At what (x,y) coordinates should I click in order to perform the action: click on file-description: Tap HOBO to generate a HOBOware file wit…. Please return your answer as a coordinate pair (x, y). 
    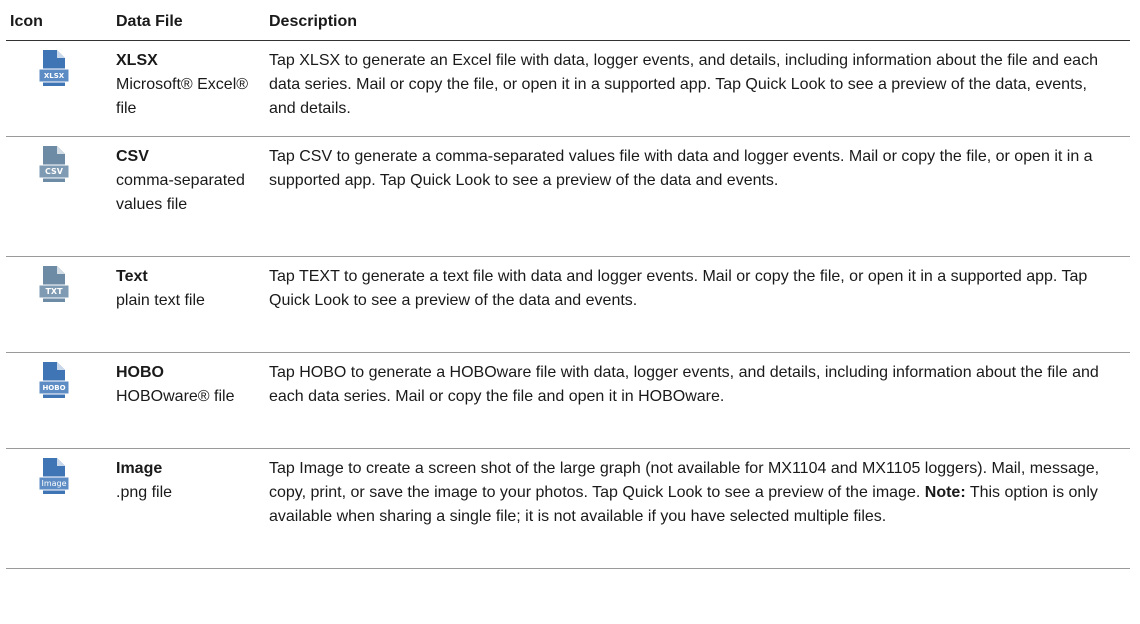
    Looking at the image, I should click on (694, 400).